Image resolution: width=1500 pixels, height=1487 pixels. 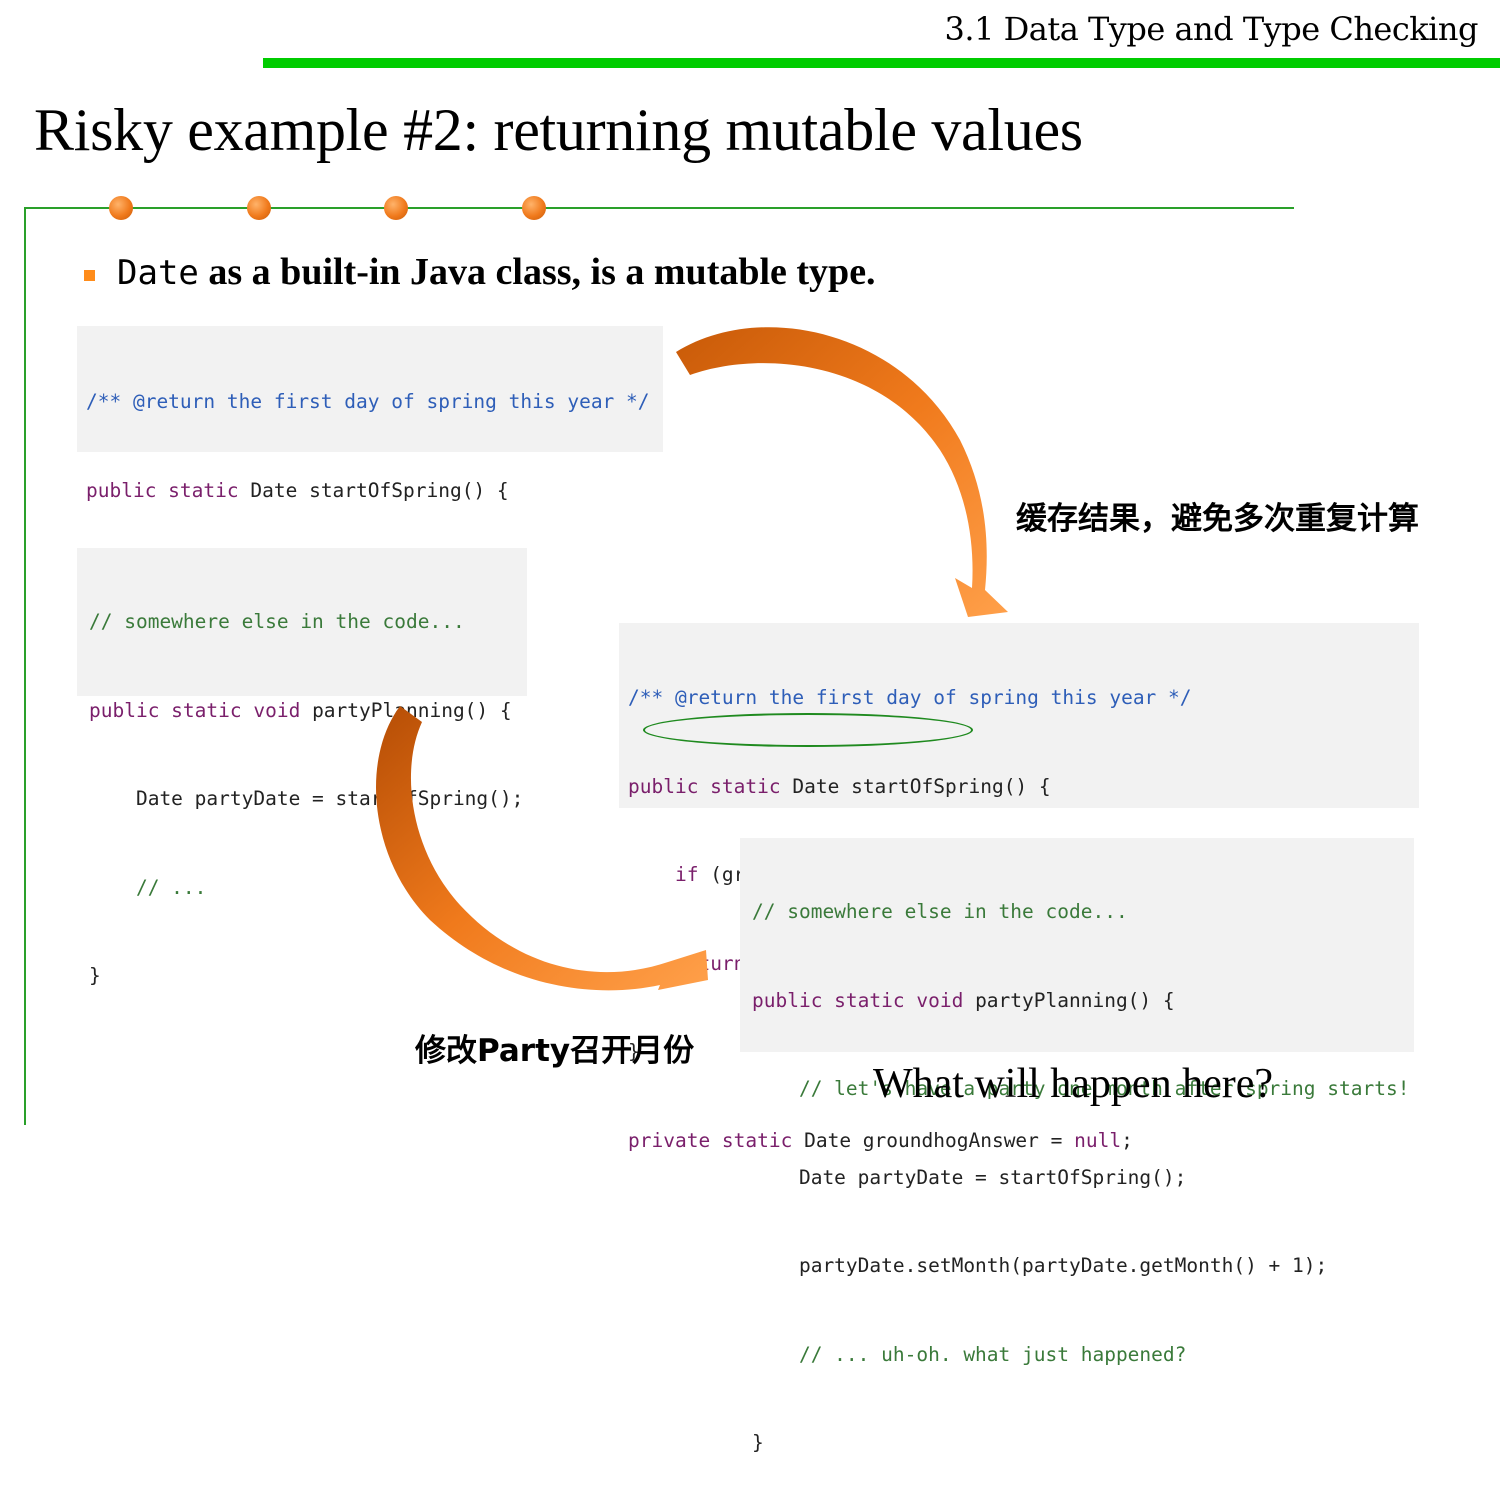 I want to click on code-line: // ... uh-oh. what just happened?, so click(x=969, y=1354).